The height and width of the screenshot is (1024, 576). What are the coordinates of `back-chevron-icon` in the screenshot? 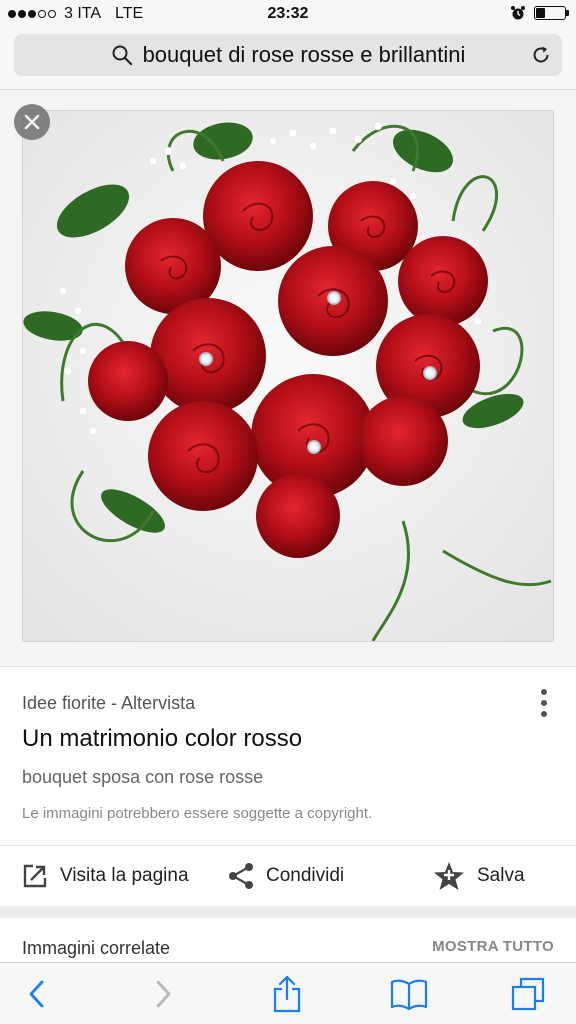 It's located at (36, 994).